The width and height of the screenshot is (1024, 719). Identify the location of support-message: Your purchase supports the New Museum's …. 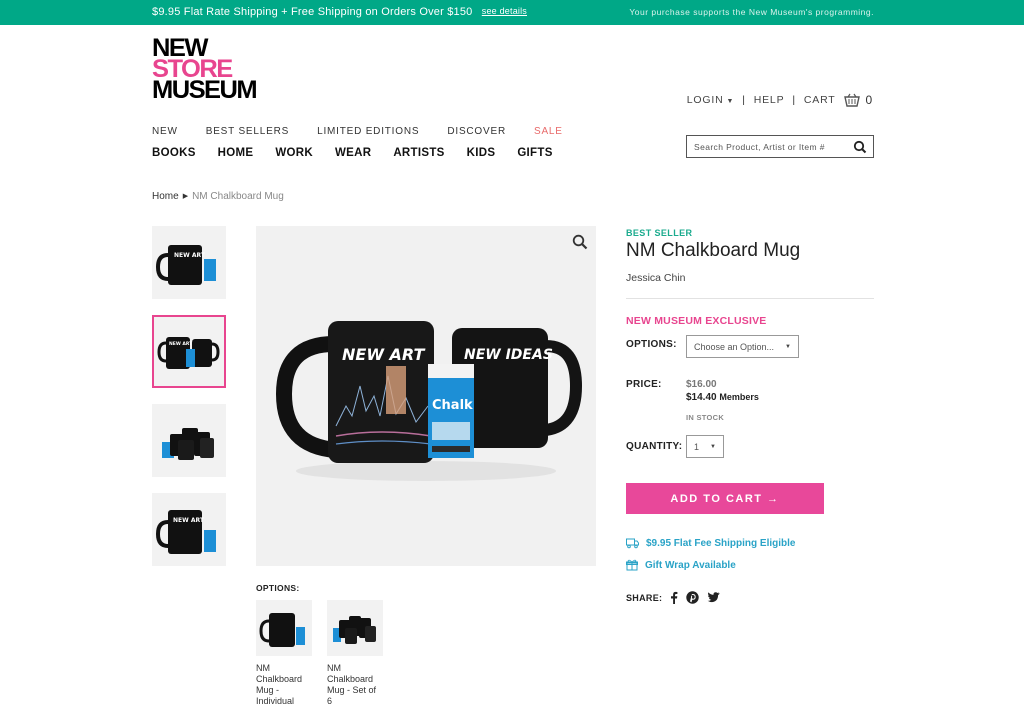
(751, 12).